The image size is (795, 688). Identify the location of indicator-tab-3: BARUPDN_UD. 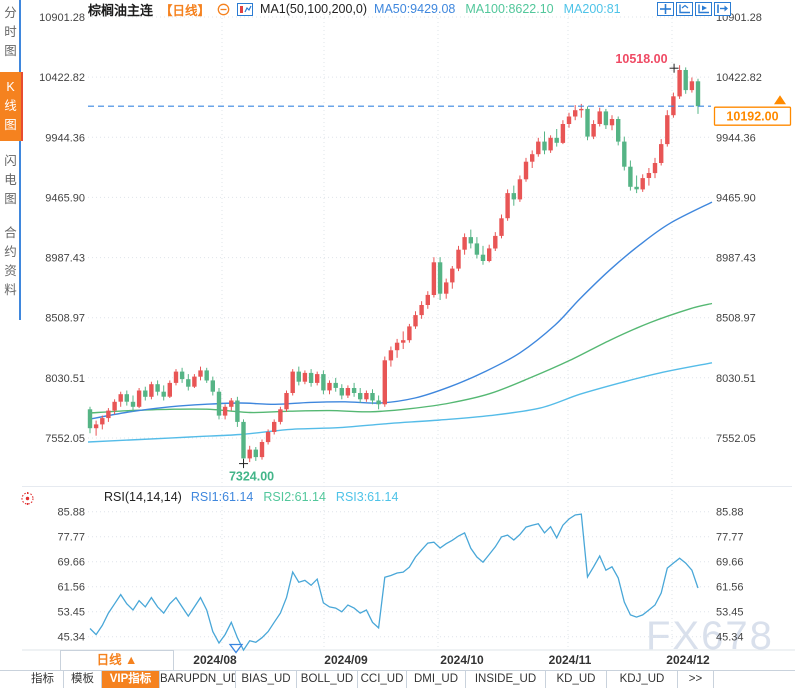
(198, 679).